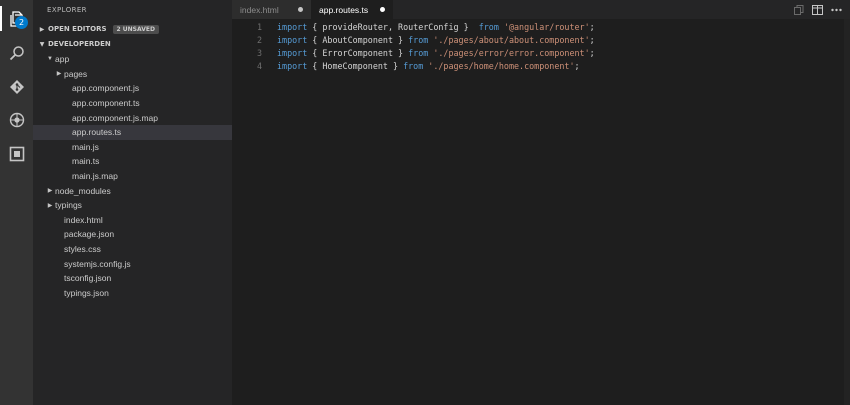 Image resolution: width=850 pixels, height=405 pixels. I want to click on tree-item-app-component-js-map: app.component.js.map, so click(132, 117).